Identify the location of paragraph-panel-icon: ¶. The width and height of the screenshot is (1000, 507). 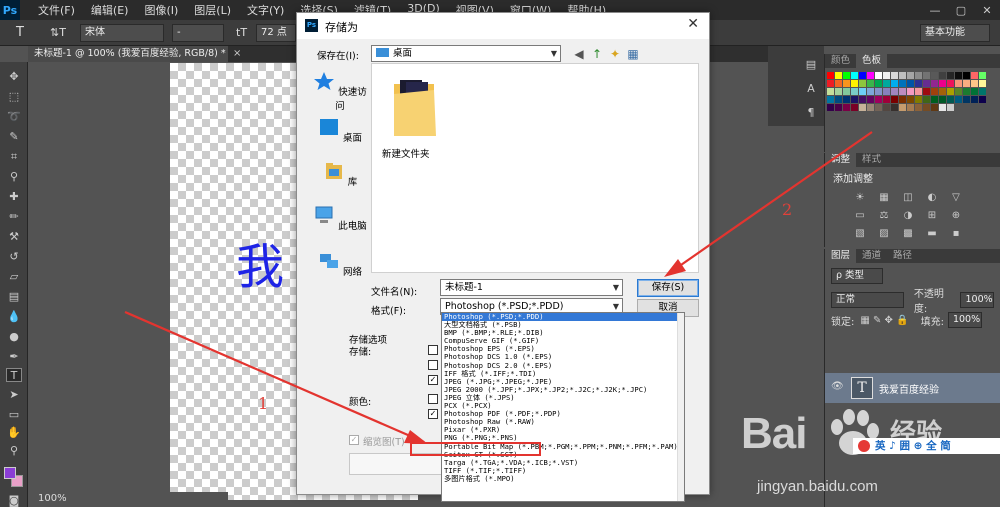
(811, 113).